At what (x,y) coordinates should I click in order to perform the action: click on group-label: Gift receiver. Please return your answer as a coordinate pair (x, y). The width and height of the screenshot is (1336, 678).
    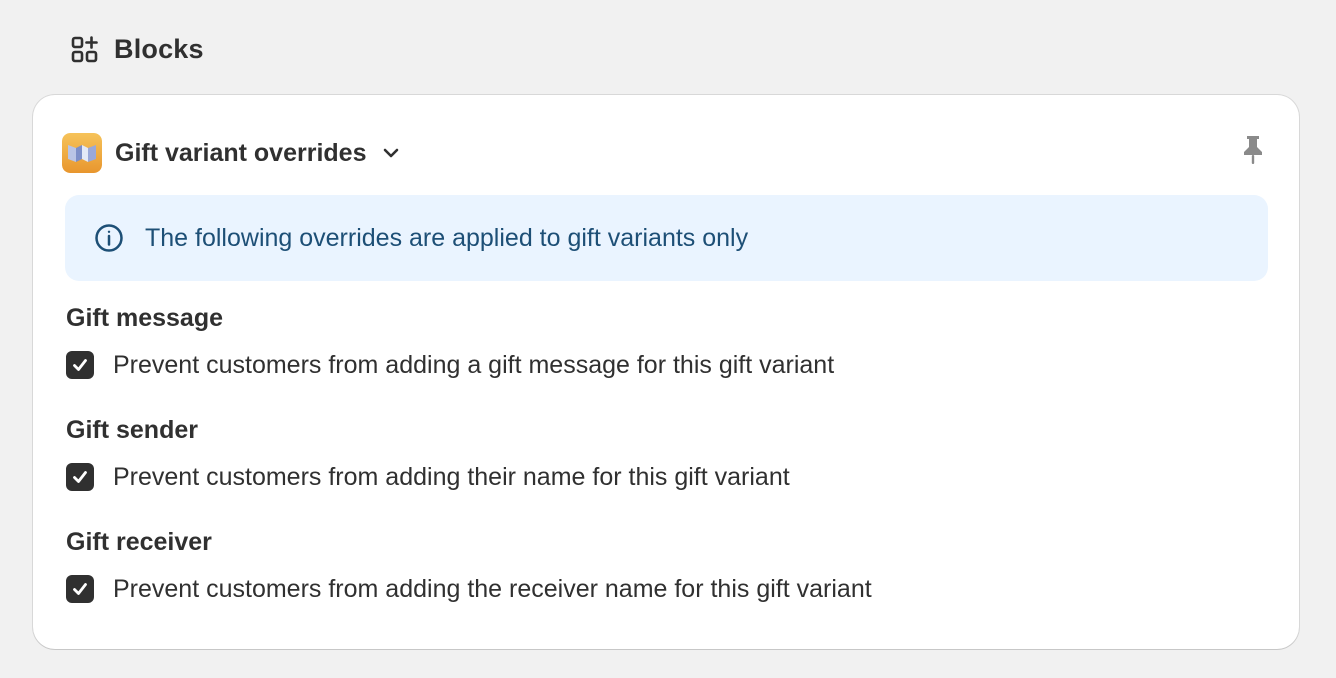
    Looking at the image, I should click on (139, 542).